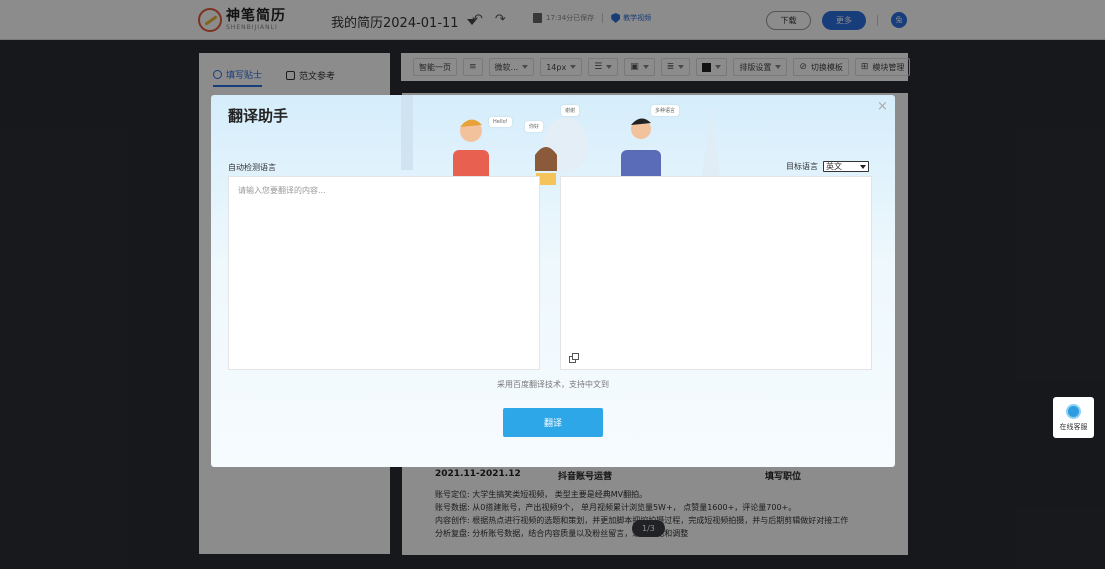  I want to click on dome-shape, so click(566, 145).